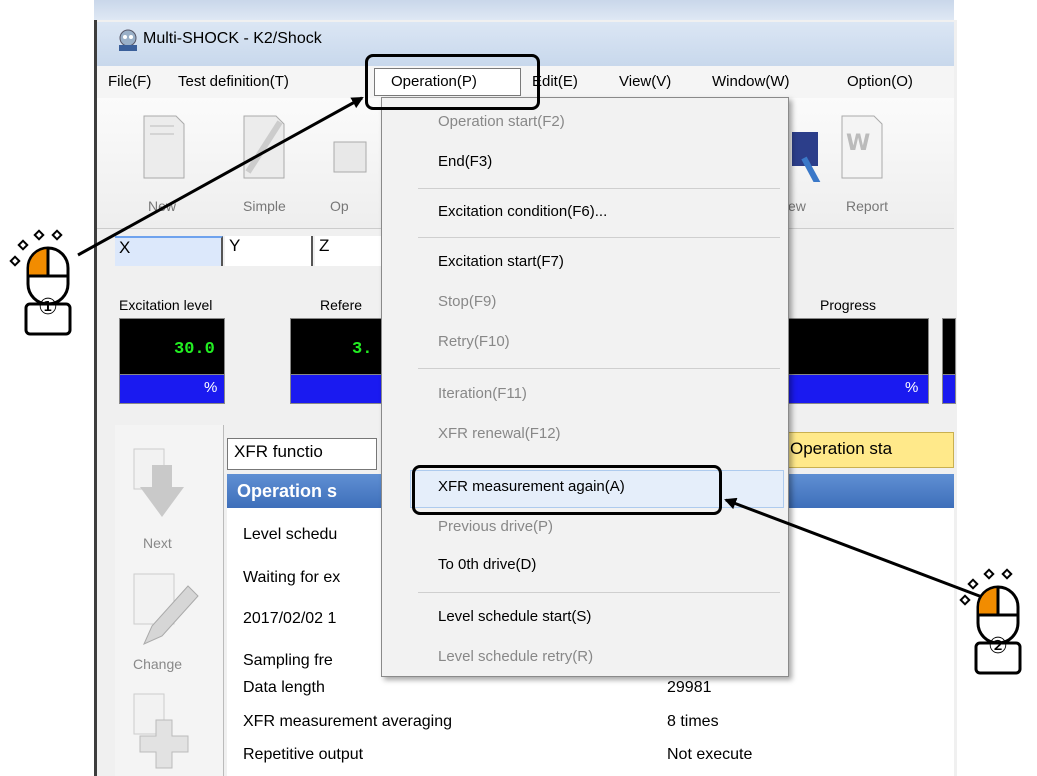 Image resolution: width=1037 pixels, height=776 pixels. What do you see at coordinates (857, 549) in the screenshot?
I see `arrow-to-xfr-measurement` at bounding box center [857, 549].